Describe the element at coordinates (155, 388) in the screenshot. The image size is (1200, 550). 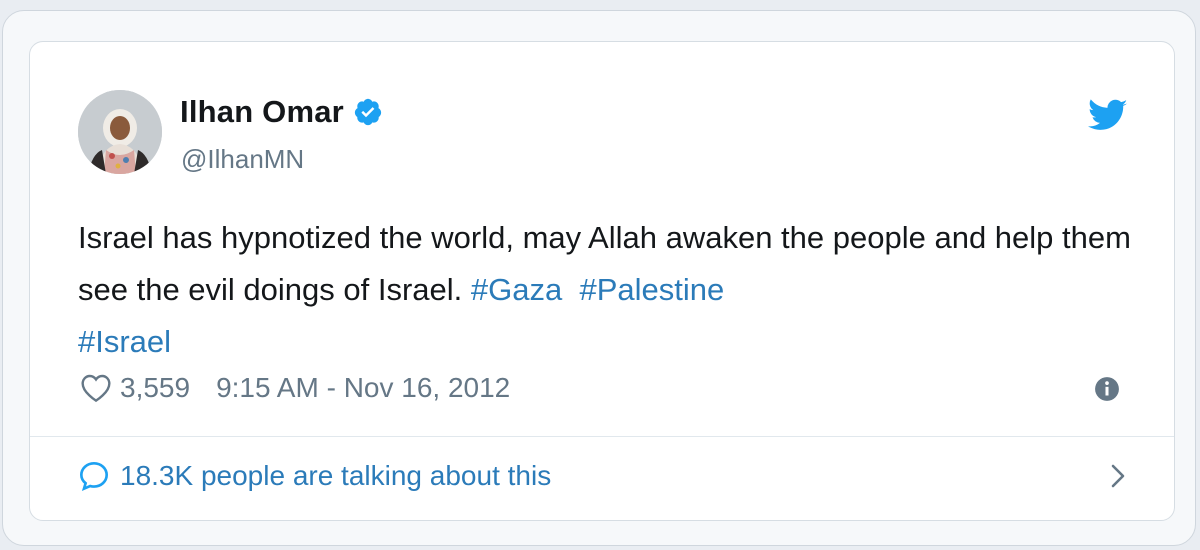
I see `like-count: 3,559` at that location.